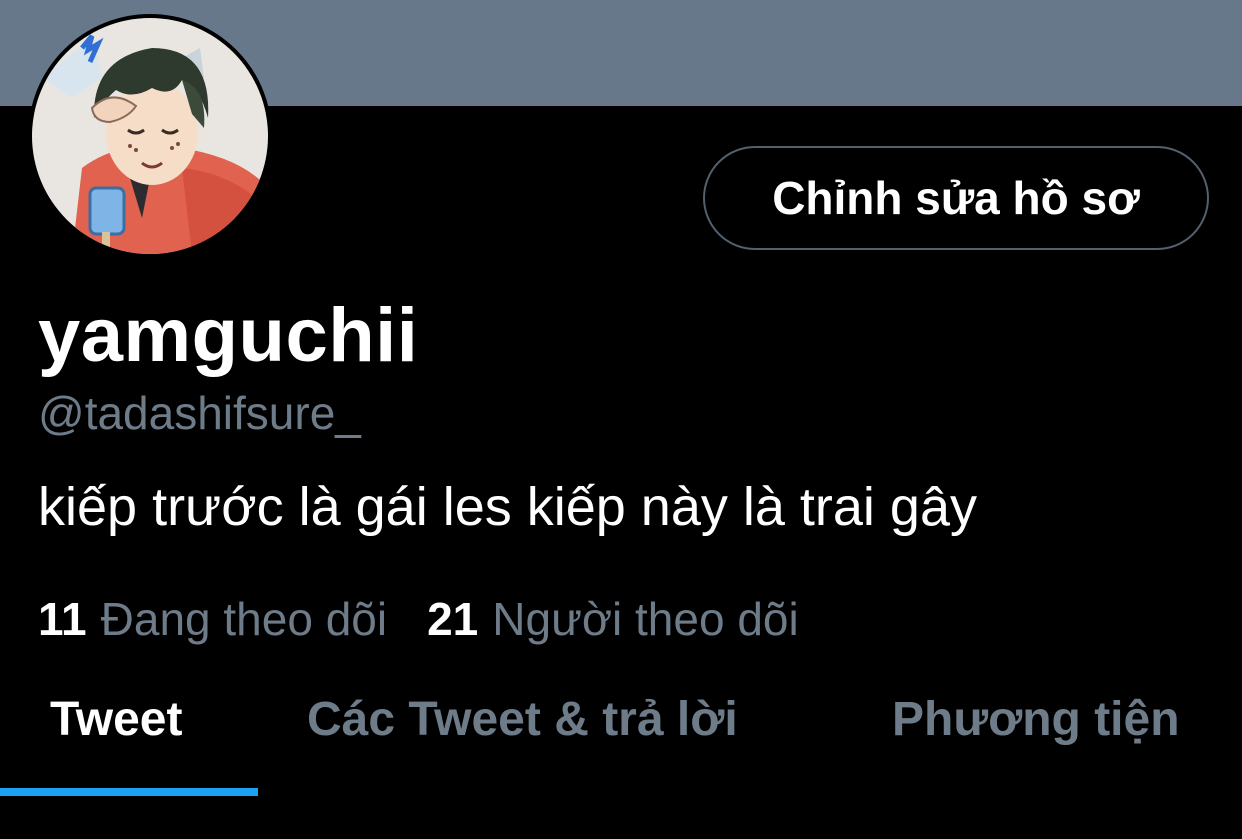 The width and height of the screenshot is (1242, 839). Describe the element at coordinates (522, 720) in the screenshot. I see `tab-tweets-and-replies: Các Tweet & trả lời` at that location.